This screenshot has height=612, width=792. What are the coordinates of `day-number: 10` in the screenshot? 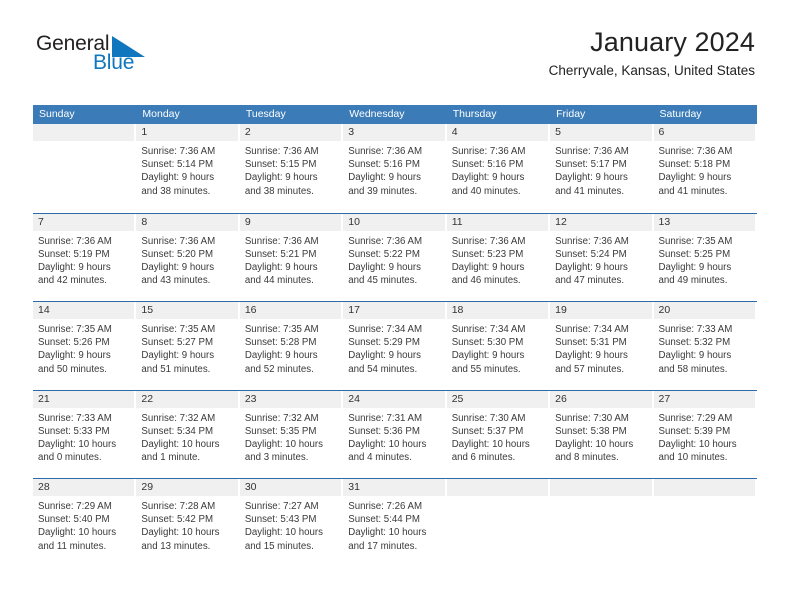 It's located at (394, 222).